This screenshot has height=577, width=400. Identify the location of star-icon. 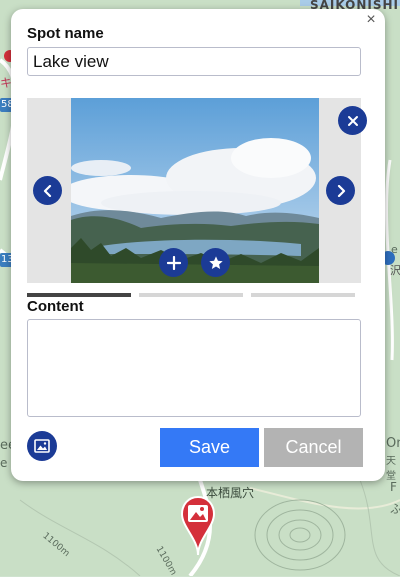
(215, 262).